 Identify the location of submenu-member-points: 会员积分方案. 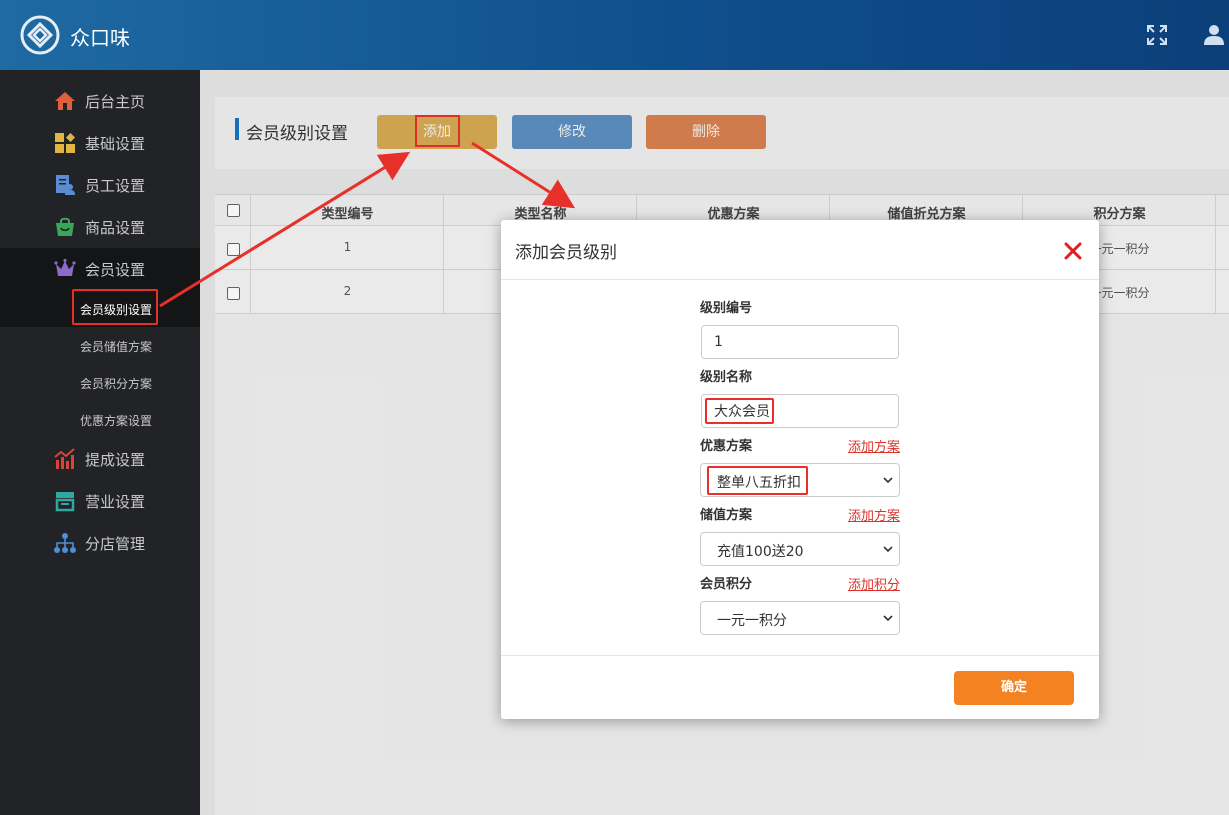
(100, 382).